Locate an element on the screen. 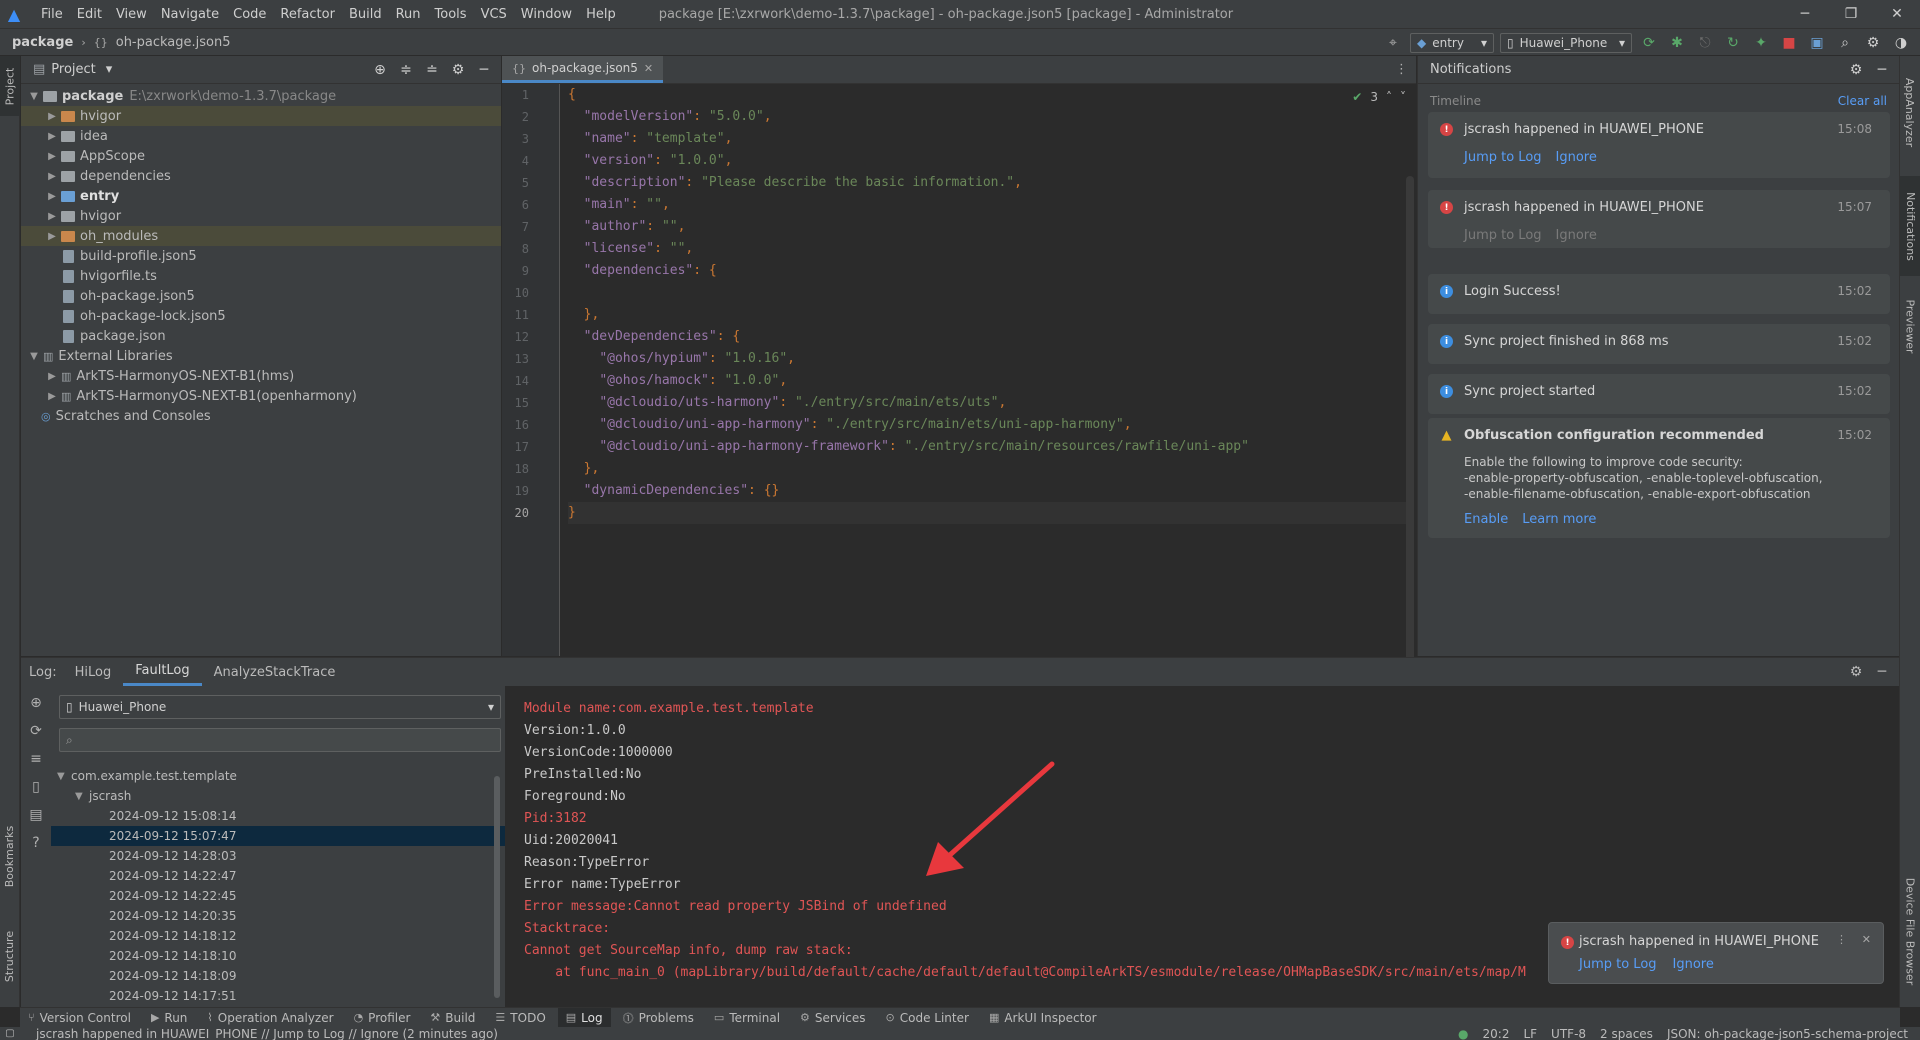 The image size is (1920, 1040). stripe-bookmarks-tab: Bookmarks is located at coordinates (10, 856).